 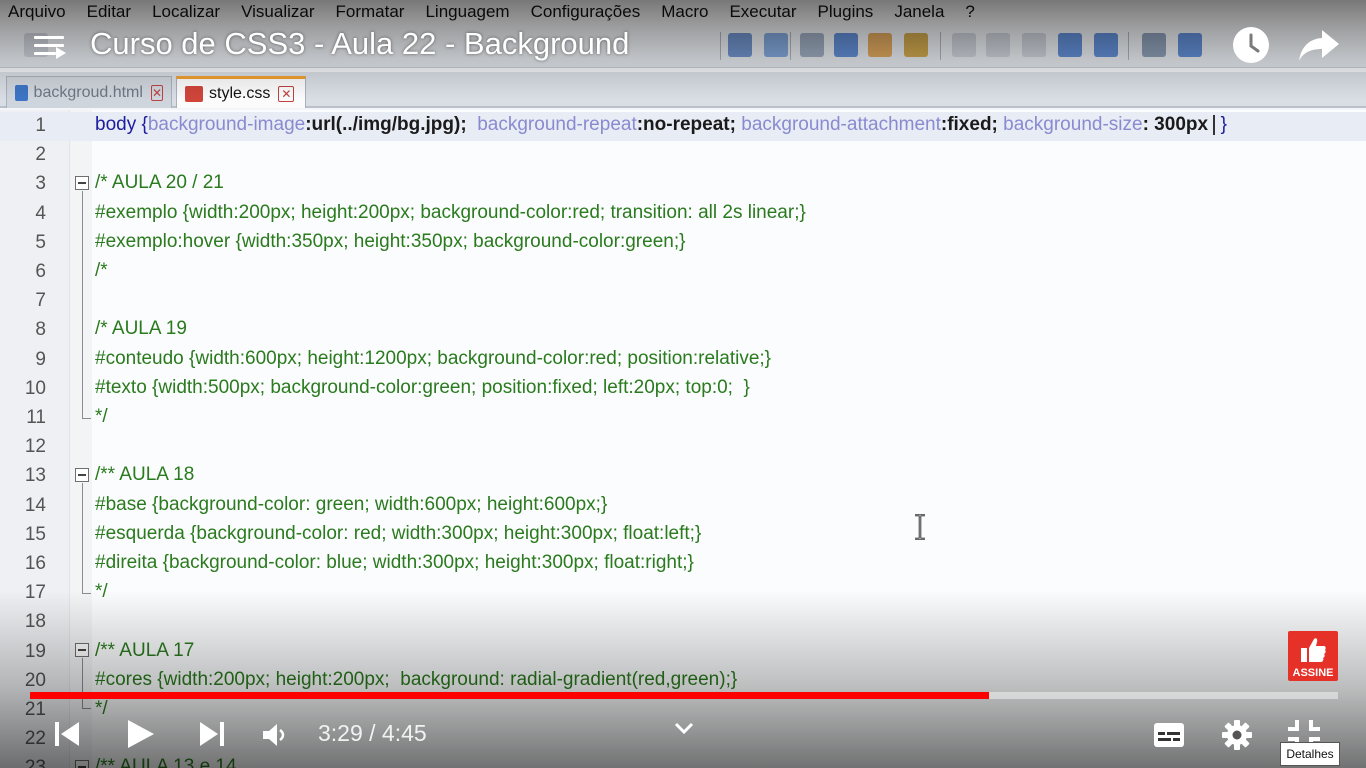 I want to click on progress-fill, so click(x=509, y=695).